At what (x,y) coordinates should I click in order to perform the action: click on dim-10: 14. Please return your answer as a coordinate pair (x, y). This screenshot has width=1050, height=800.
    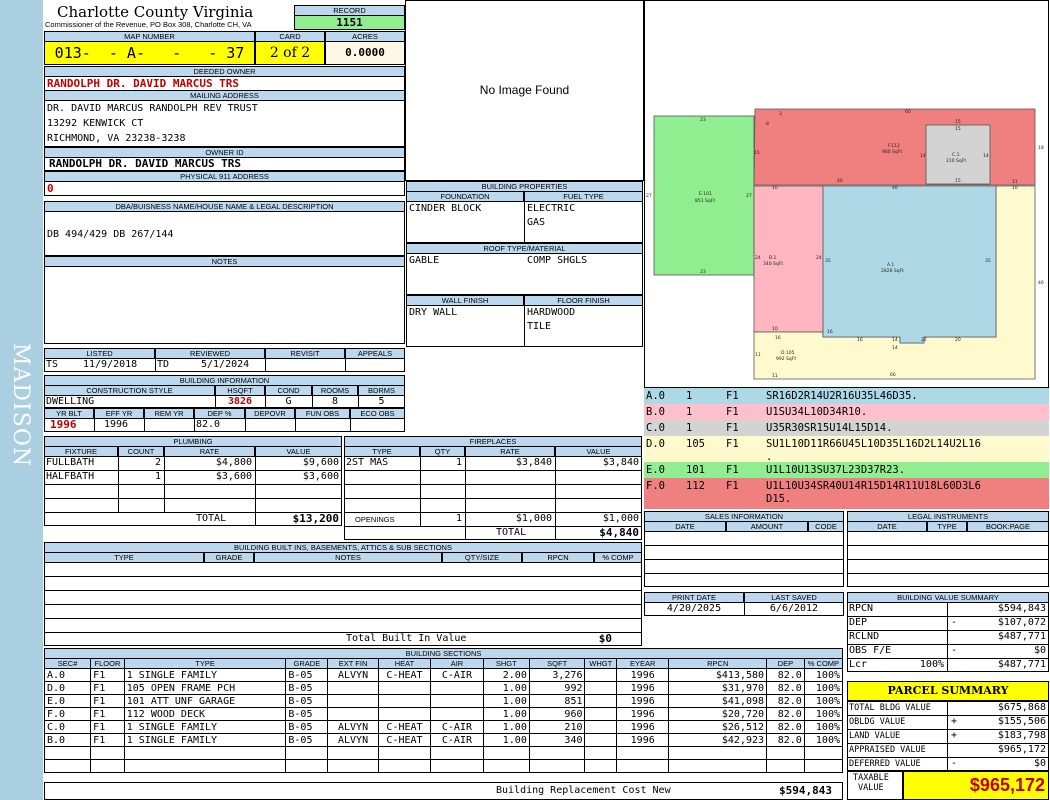
    Looking at the image, I should click on (986, 156).